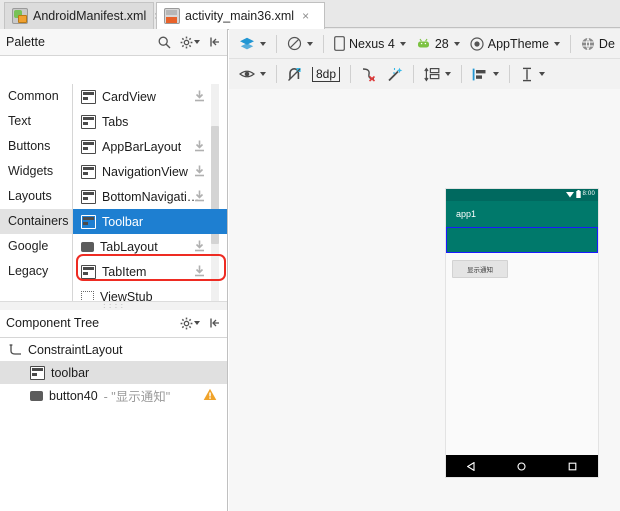  Describe the element at coordinates (522, 240) in the screenshot. I see `preview-toolbar-widget` at that location.